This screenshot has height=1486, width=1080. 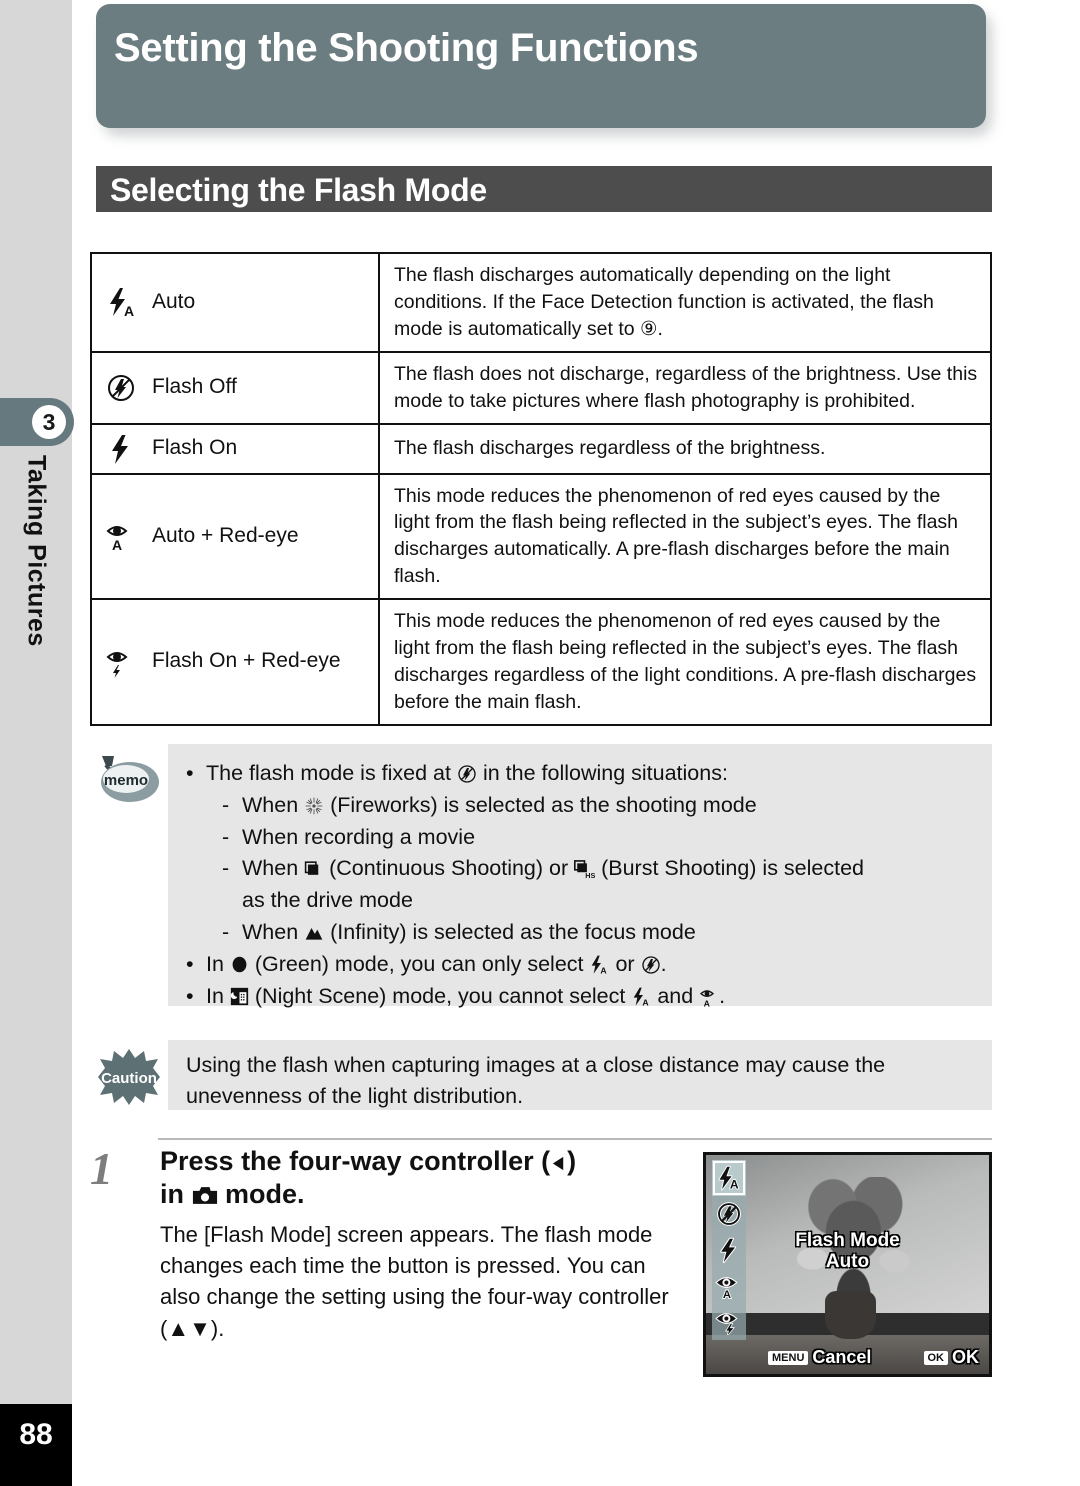 I want to click on step-number: 1, so click(x=101, y=1168).